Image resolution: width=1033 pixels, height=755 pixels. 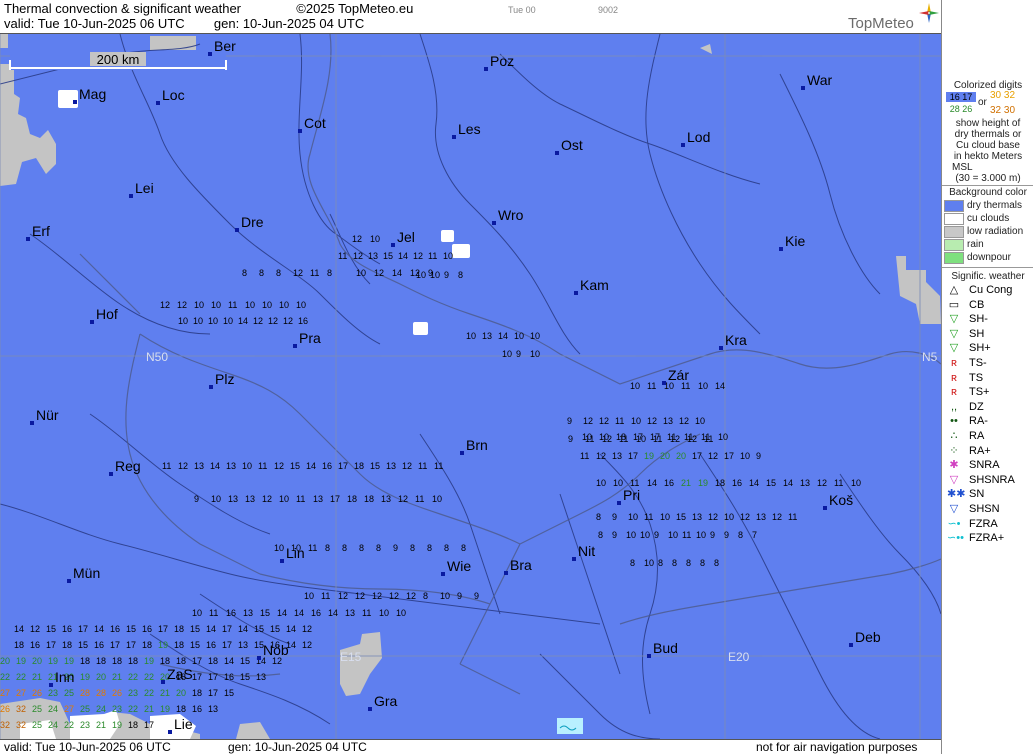 I want to click on city-label: Pri, so click(x=631, y=495).